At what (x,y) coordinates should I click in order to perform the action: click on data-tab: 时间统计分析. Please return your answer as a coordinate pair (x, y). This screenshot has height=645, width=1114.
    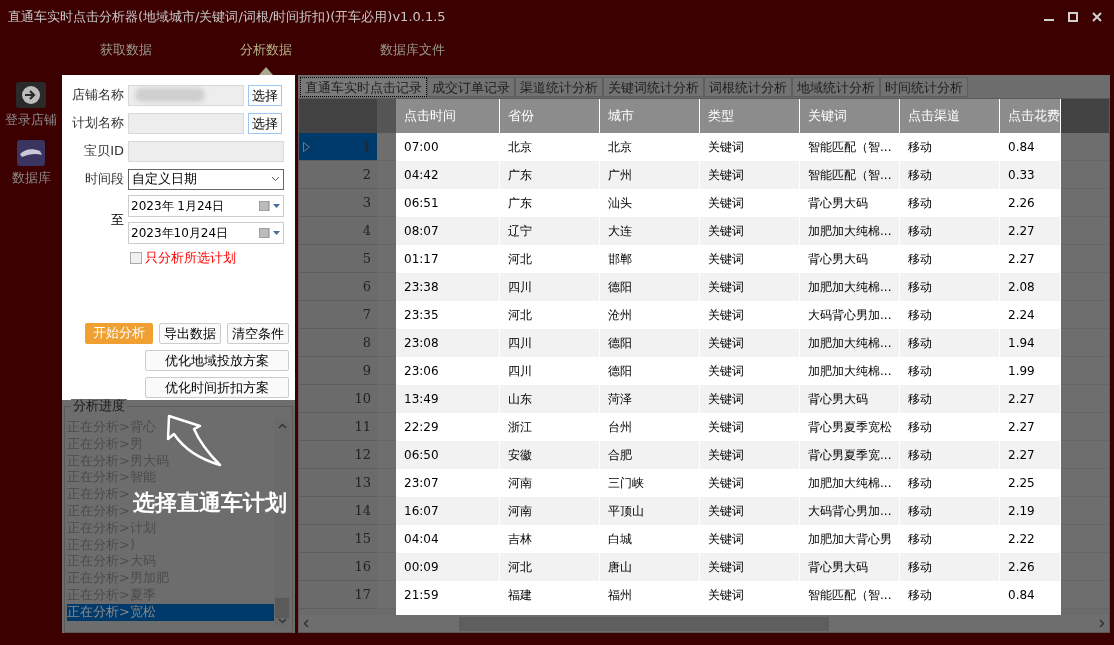
    Looking at the image, I should click on (924, 87).